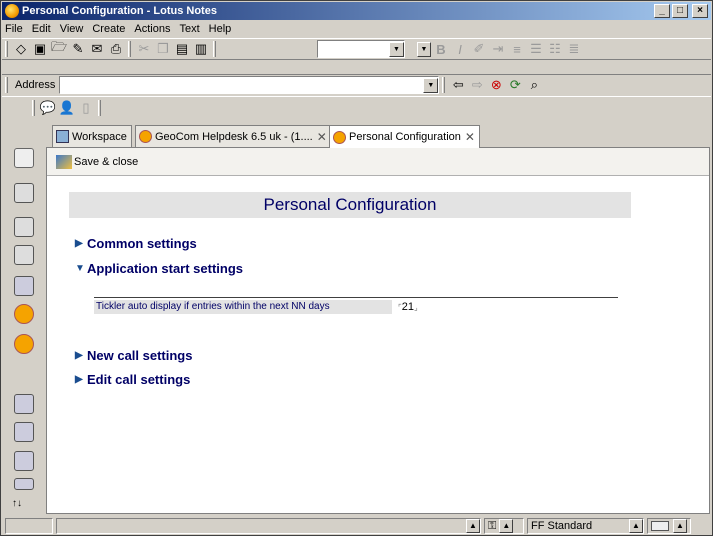 This screenshot has width=713, height=536. I want to click on secondary-toolbar: 💬 👤 ▯, so click(356, 107).